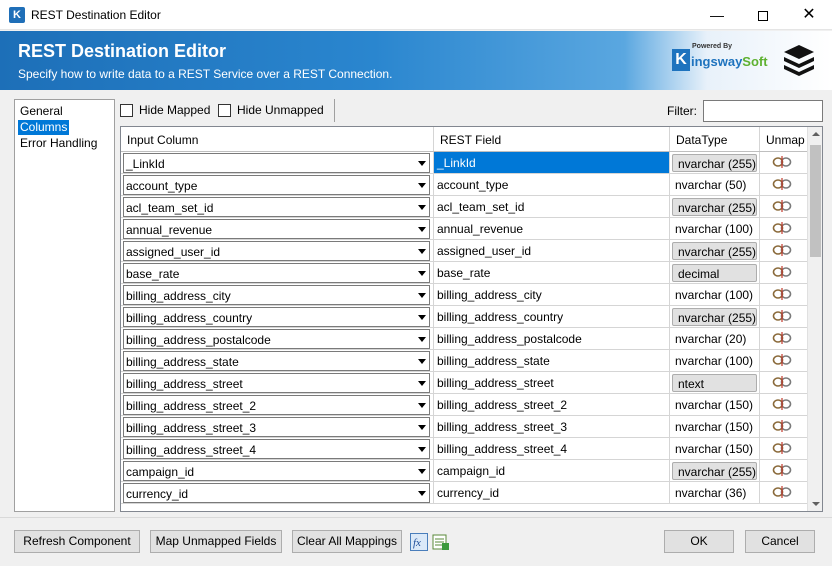 The width and height of the screenshot is (832, 566). I want to click on scroll-down-arrow-icon, so click(816, 504).